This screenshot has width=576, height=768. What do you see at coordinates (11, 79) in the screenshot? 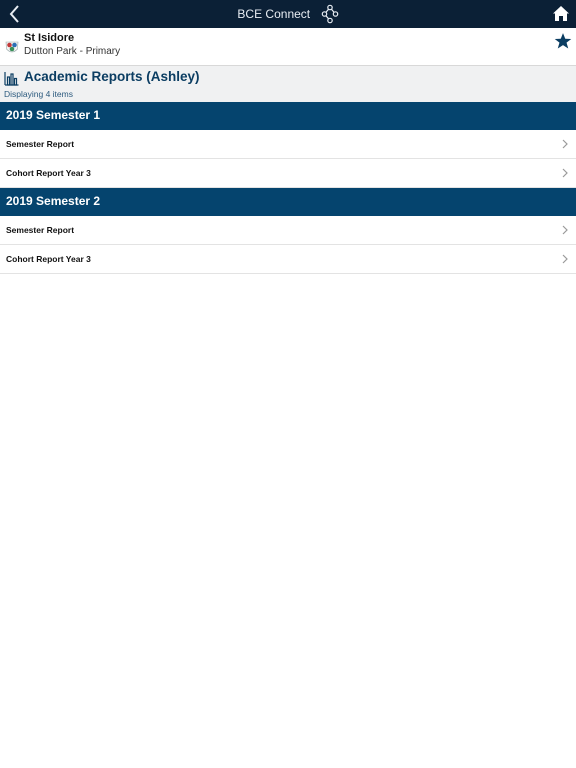
I see `bar-chart-icon` at bounding box center [11, 79].